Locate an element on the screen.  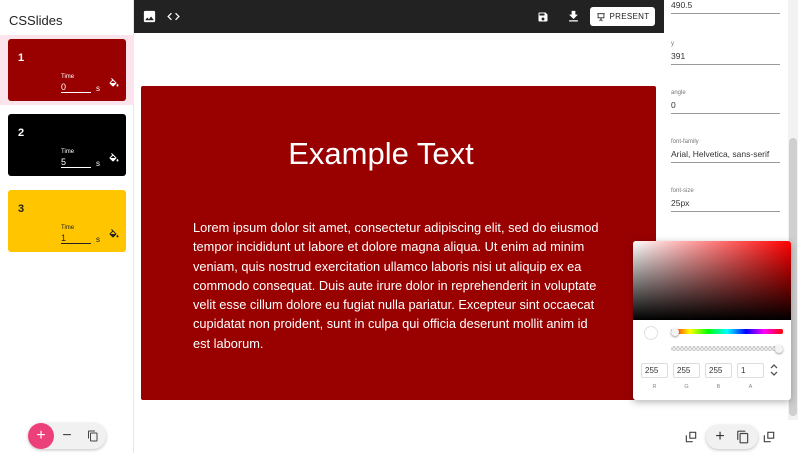
image-icon is located at coordinates (149, 16).